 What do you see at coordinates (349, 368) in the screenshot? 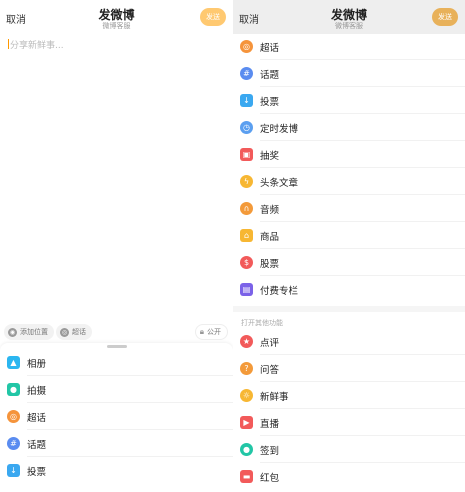
I see `menu-item-qa: ? 问答` at bounding box center [349, 368].